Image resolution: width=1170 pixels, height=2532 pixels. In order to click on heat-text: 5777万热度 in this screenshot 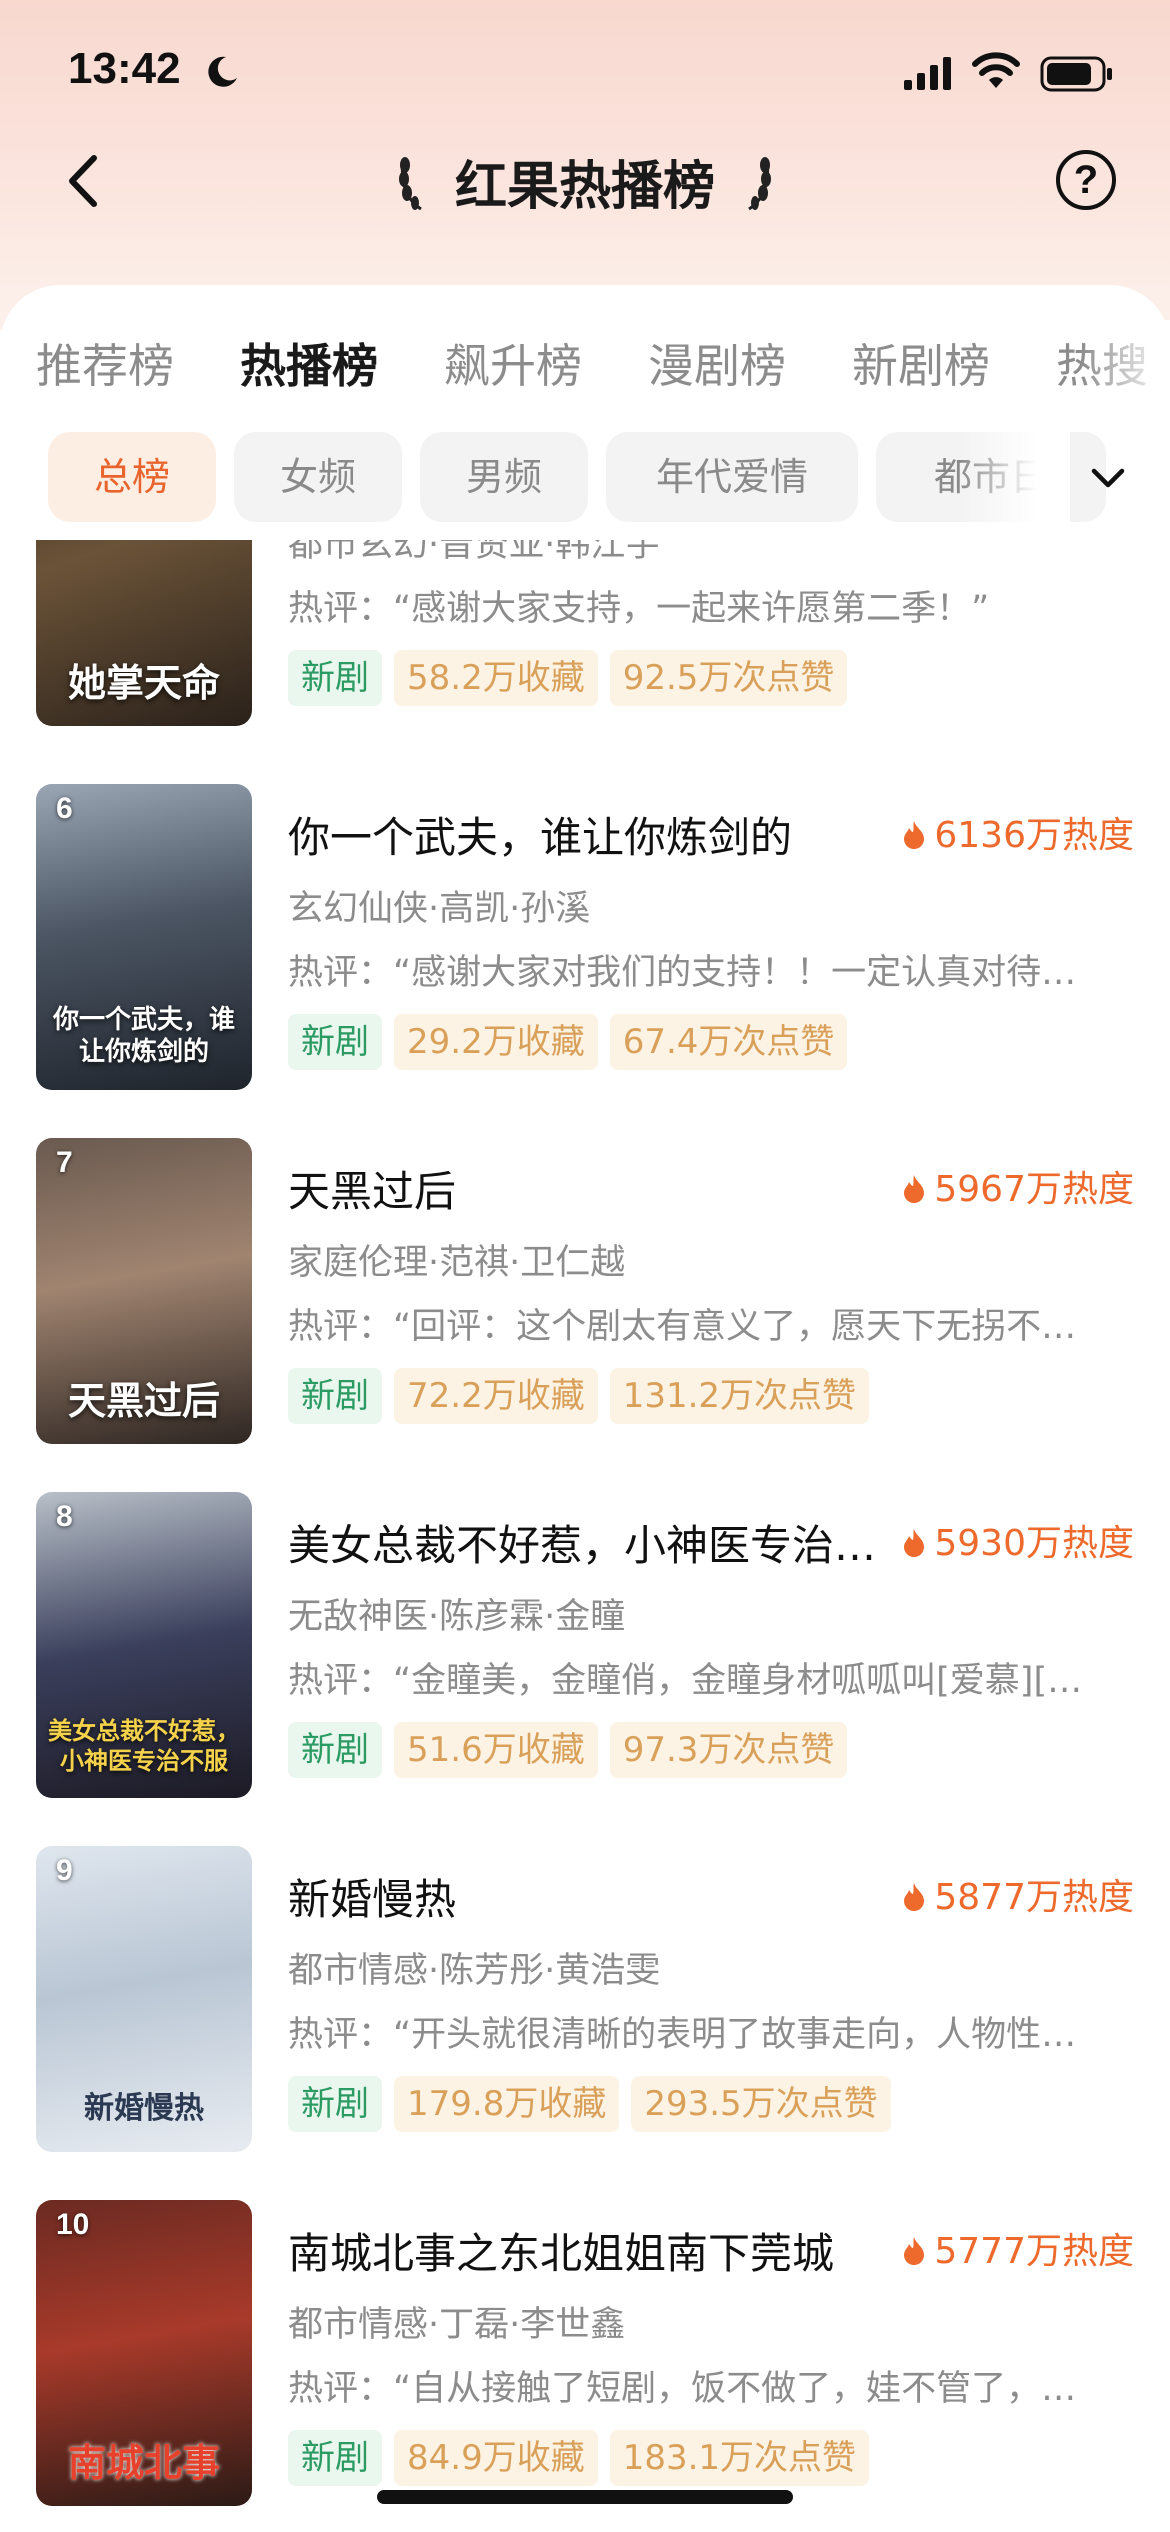, I will do `click(1034, 2251)`.